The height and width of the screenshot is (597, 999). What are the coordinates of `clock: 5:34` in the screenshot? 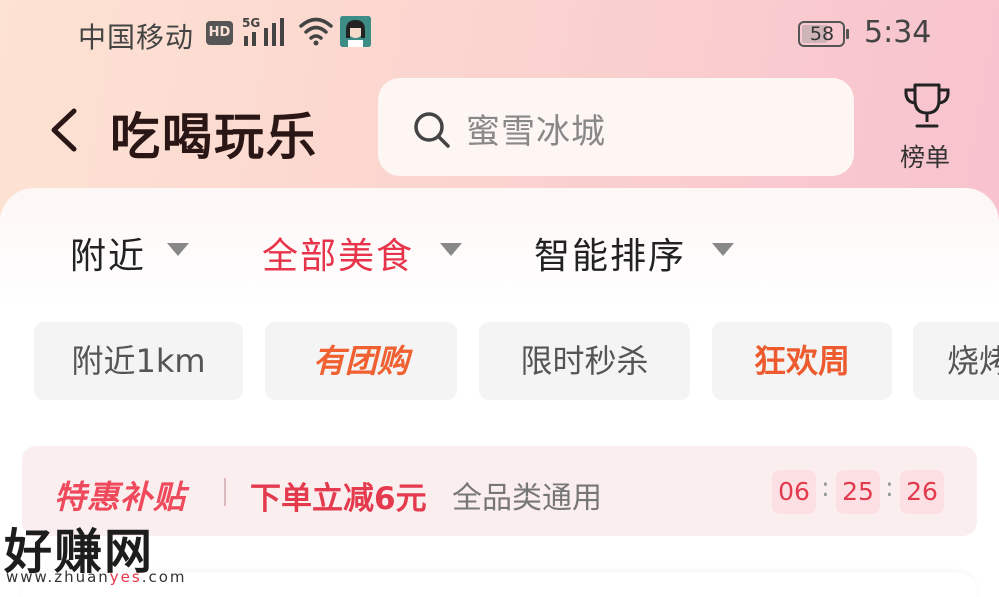 It's located at (898, 32).